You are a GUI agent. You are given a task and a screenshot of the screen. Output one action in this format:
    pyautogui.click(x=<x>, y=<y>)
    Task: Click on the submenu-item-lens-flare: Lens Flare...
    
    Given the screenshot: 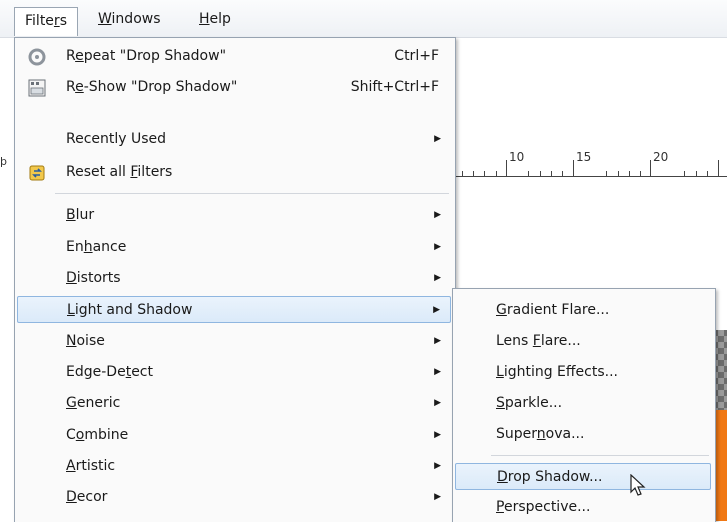 What is the action you would take?
    pyautogui.click(x=583, y=341)
    